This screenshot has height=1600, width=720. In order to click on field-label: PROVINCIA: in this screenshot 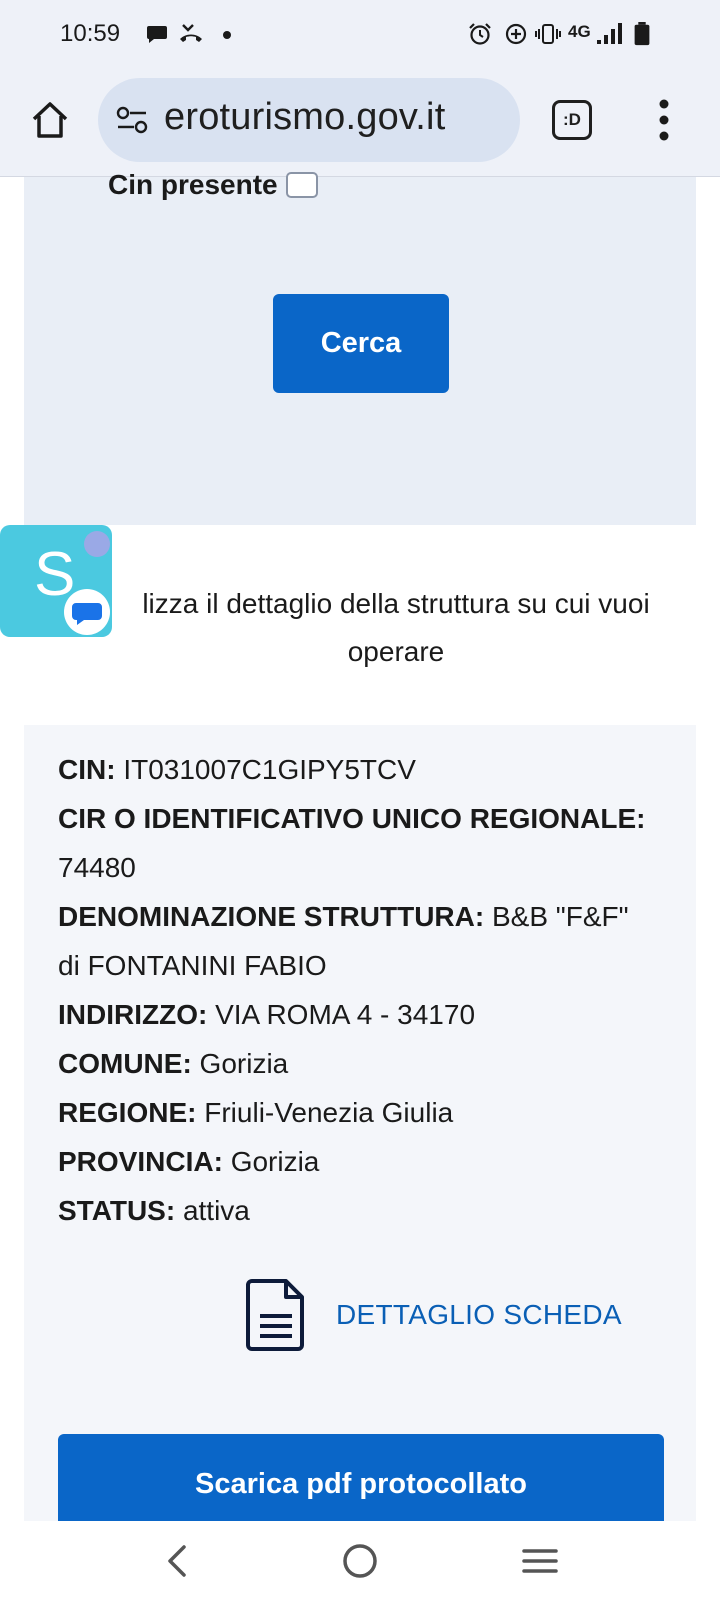, I will do `click(140, 1161)`.